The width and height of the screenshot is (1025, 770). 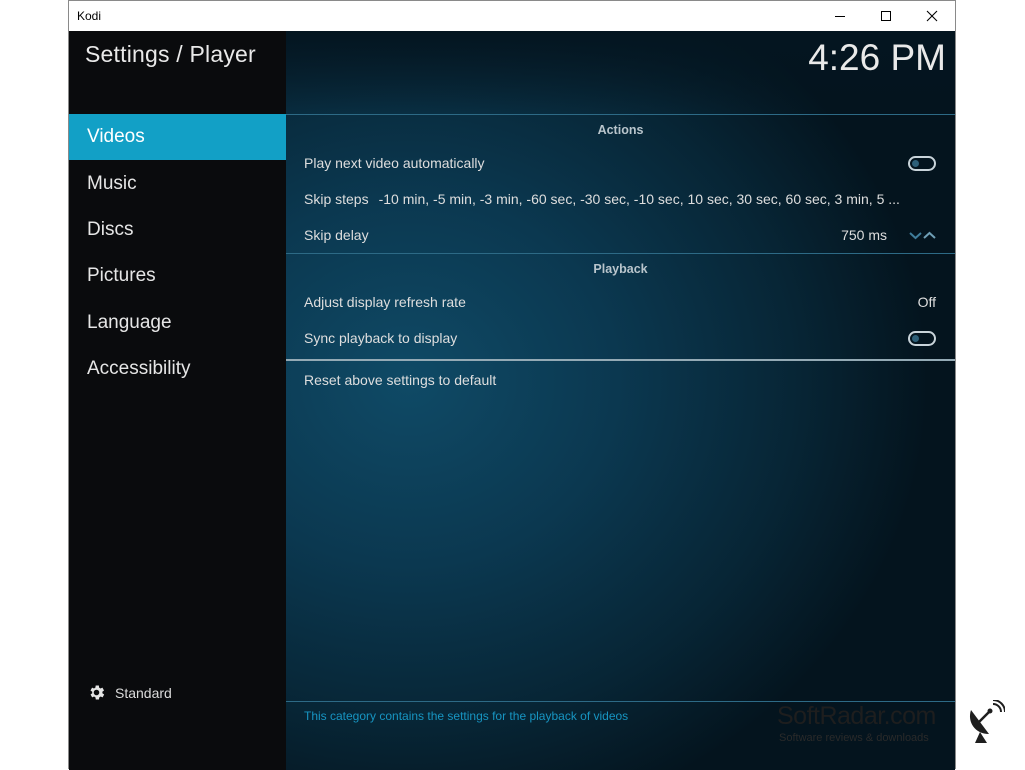 I want to click on sidebar-item-music: Music, so click(x=177, y=183).